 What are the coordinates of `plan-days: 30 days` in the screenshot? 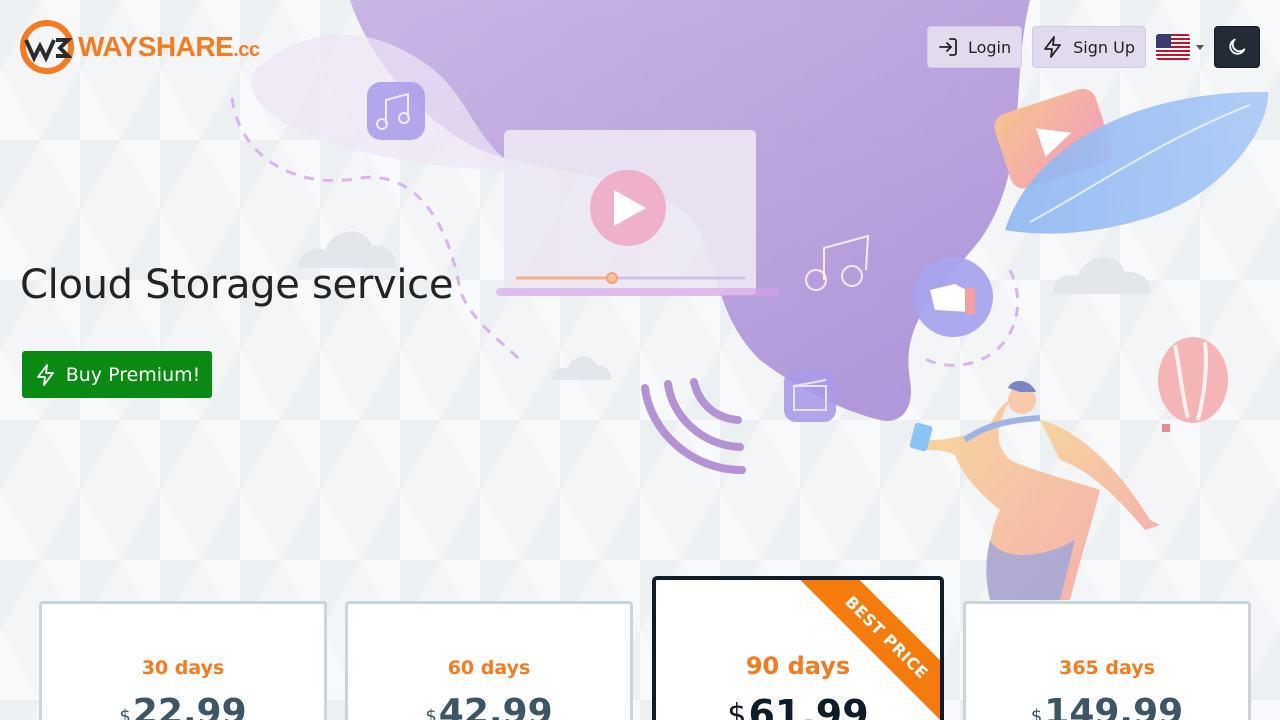 It's located at (183, 668).